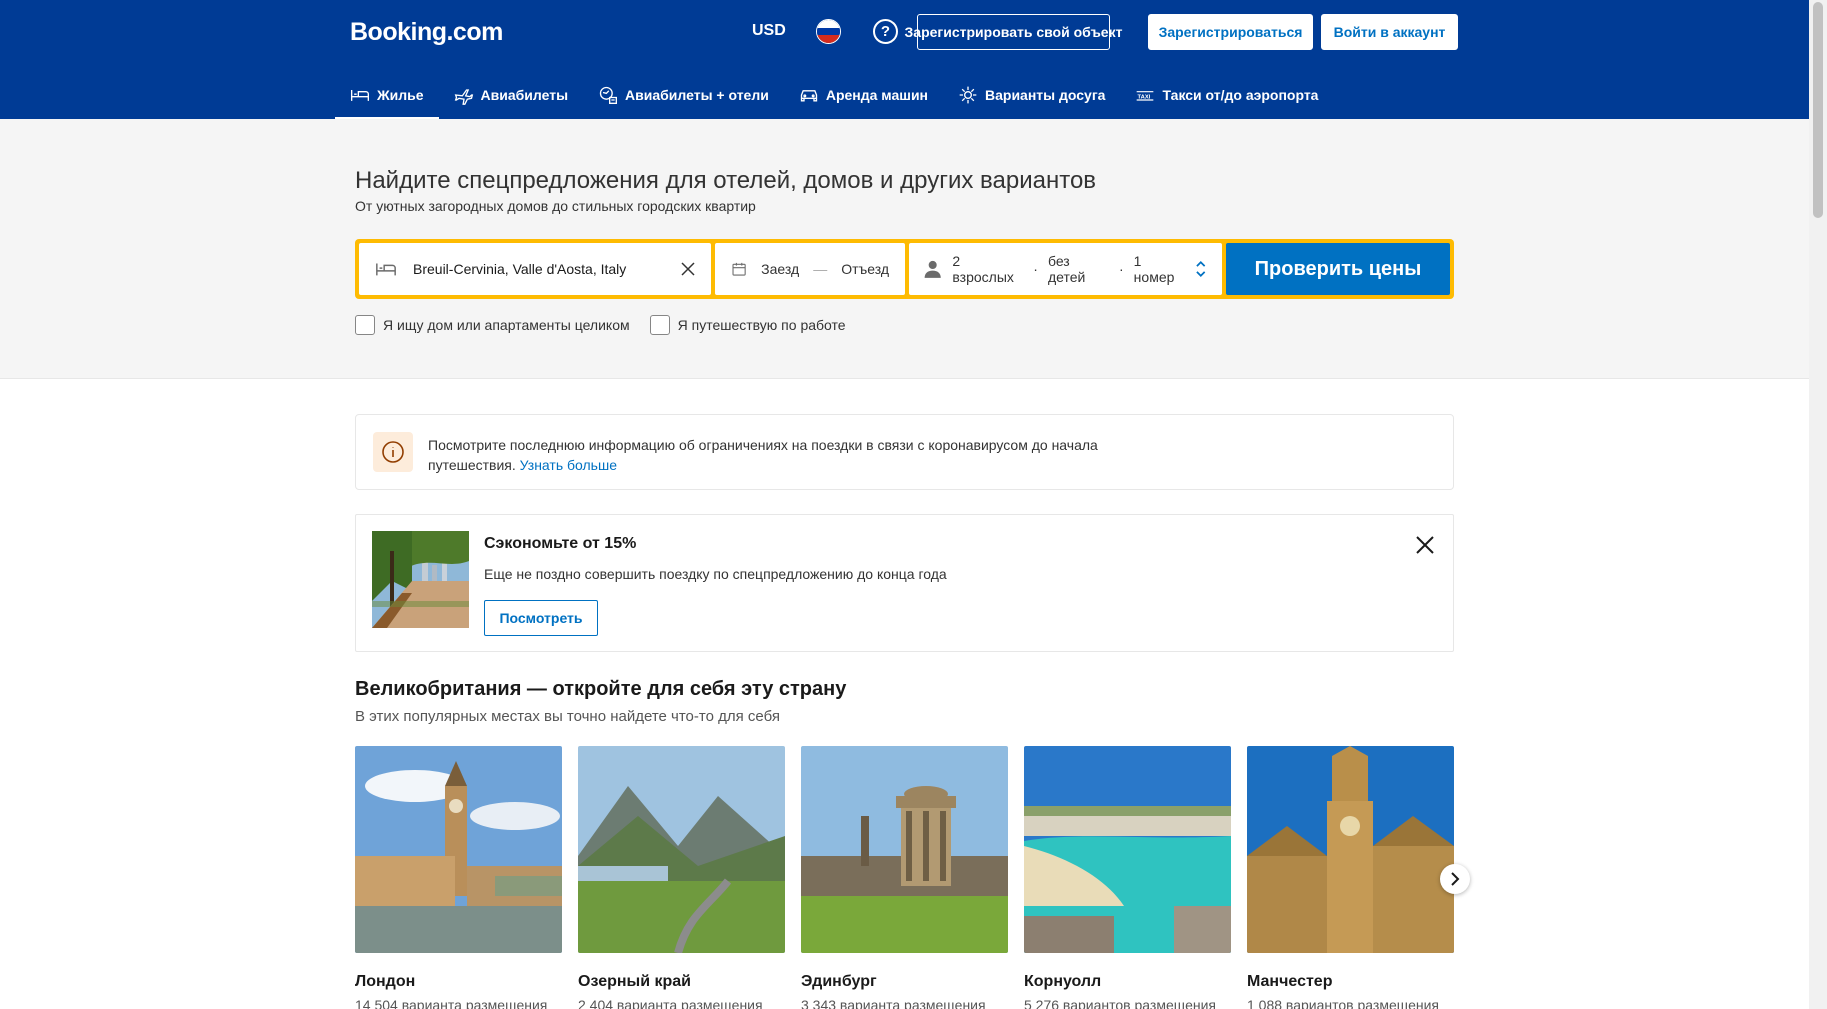 Image resolution: width=1827 pixels, height=1009 pixels. Describe the element at coordinates (608, 95) in the screenshot. I see `flight-hotel-icon` at that location.